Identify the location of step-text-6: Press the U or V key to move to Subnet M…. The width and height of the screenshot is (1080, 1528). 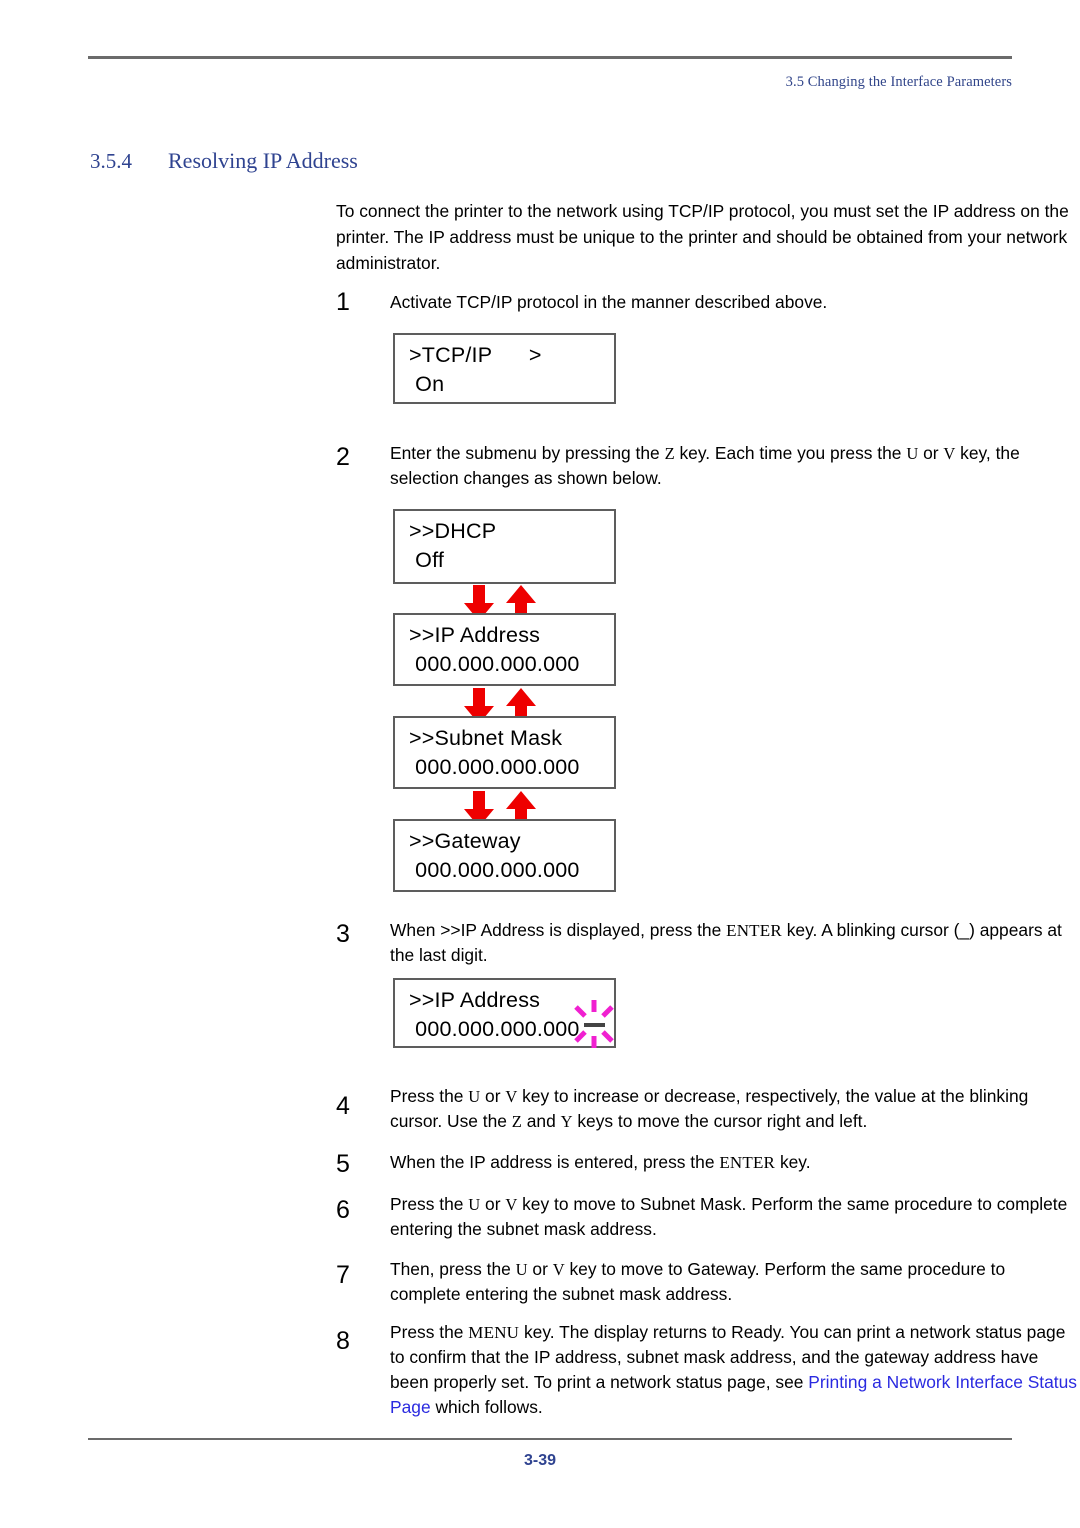
(735, 1217).